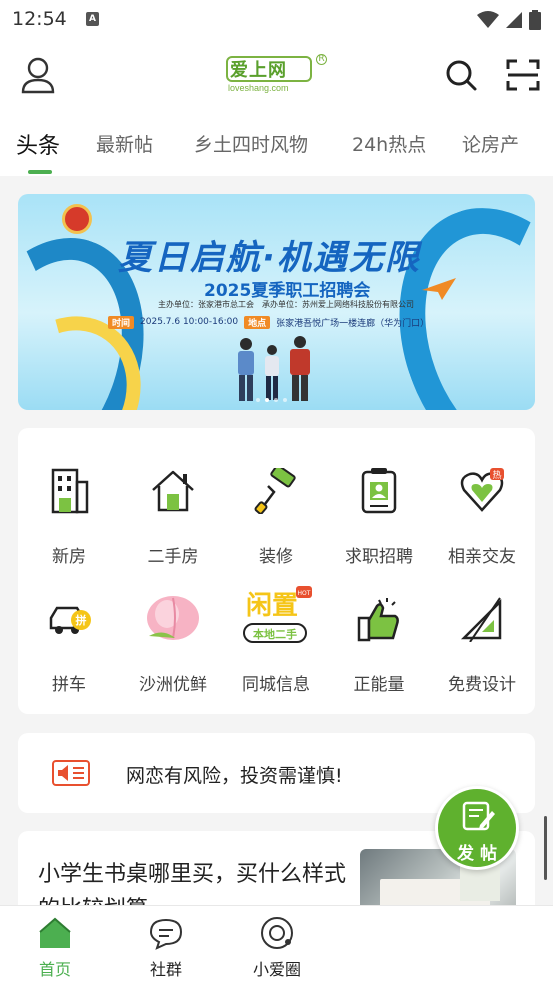 The height and width of the screenshot is (984, 553). What do you see at coordinates (477, 854) in the screenshot?
I see `post-button-label: 发 帖` at bounding box center [477, 854].